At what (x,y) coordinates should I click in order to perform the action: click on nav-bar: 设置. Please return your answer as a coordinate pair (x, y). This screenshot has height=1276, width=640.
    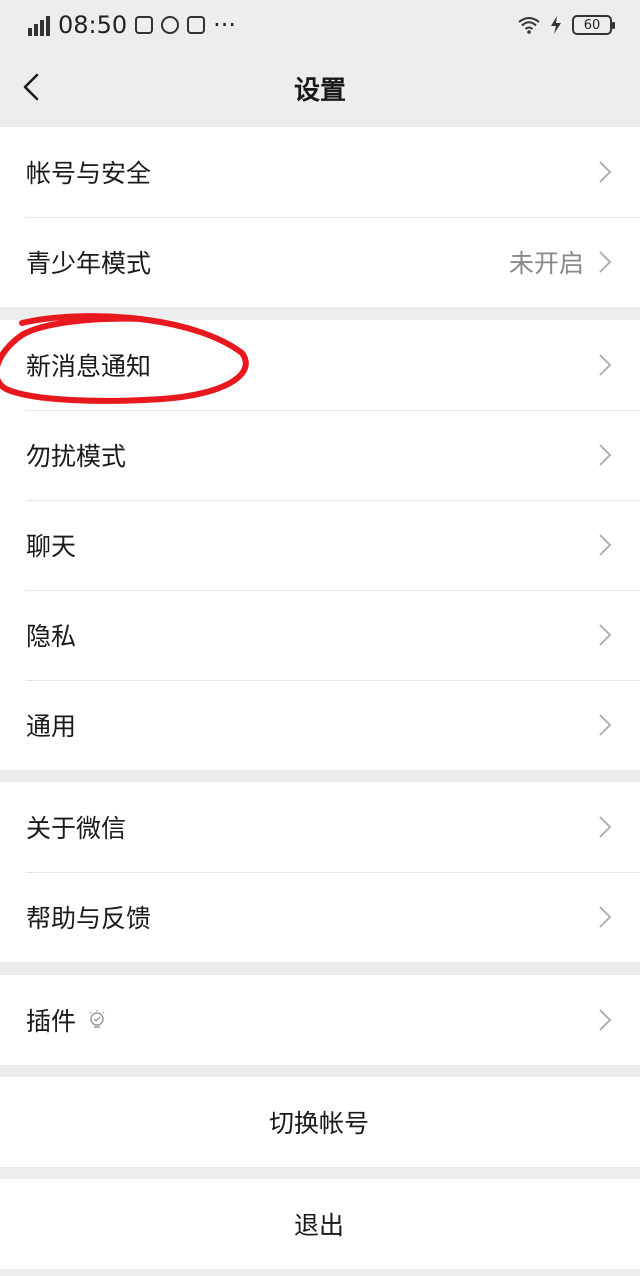
    Looking at the image, I should click on (320, 88).